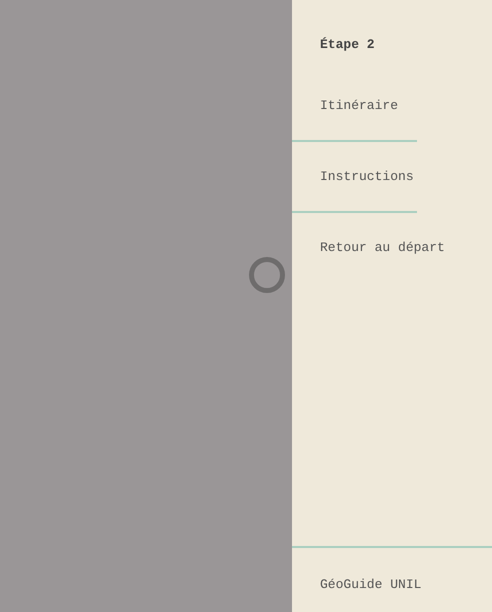 The width and height of the screenshot is (492, 612). What do you see at coordinates (382, 248) in the screenshot?
I see `menu-item: Retour au départ` at bounding box center [382, 248].